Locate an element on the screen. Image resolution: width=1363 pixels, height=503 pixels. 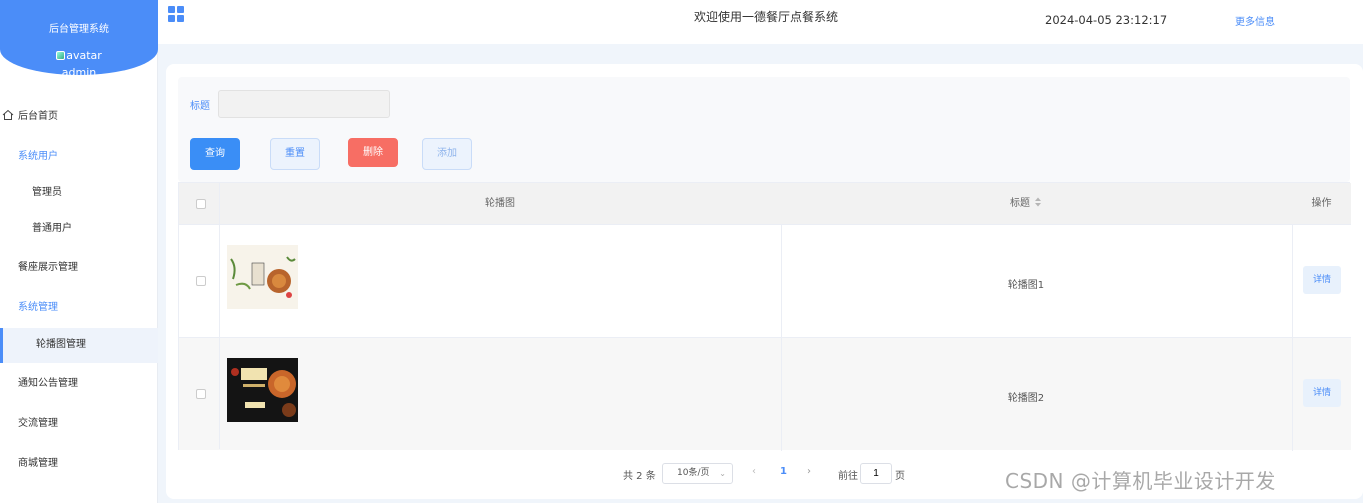
sidebar-item-notices: 通知公告管理 is located at coordinates (79, 384).